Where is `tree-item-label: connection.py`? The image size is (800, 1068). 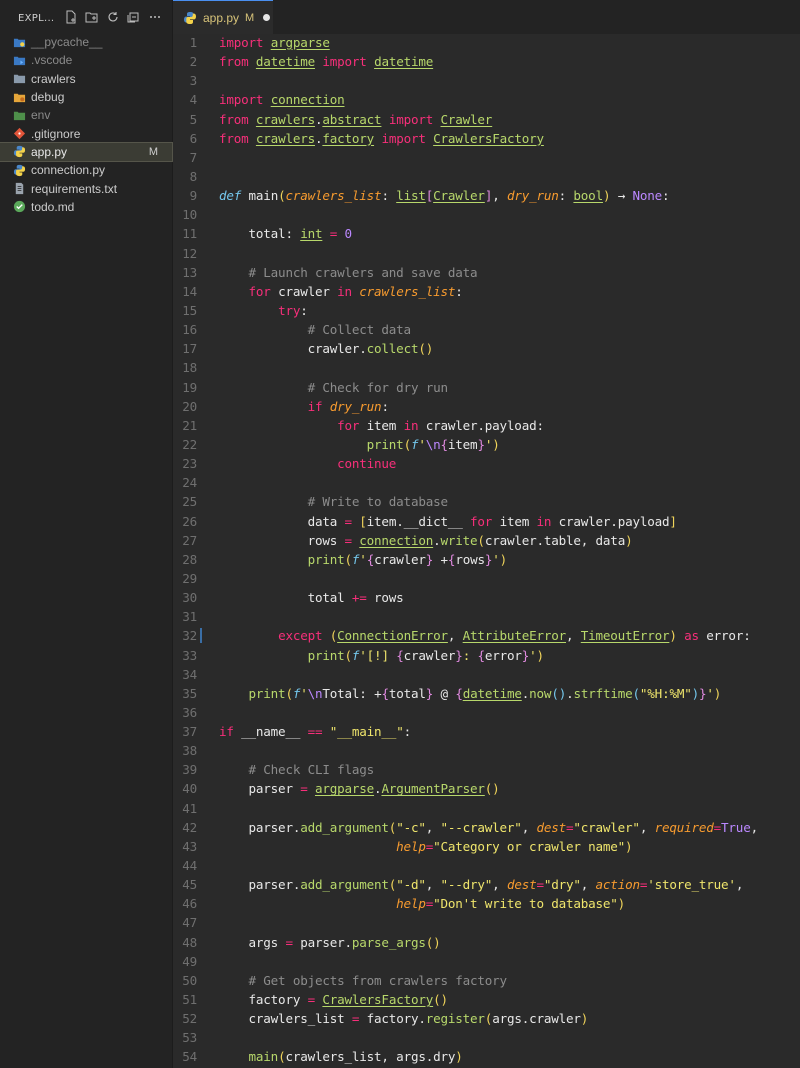 tree-item-label: connection.py is located at coordinates (68, 170).